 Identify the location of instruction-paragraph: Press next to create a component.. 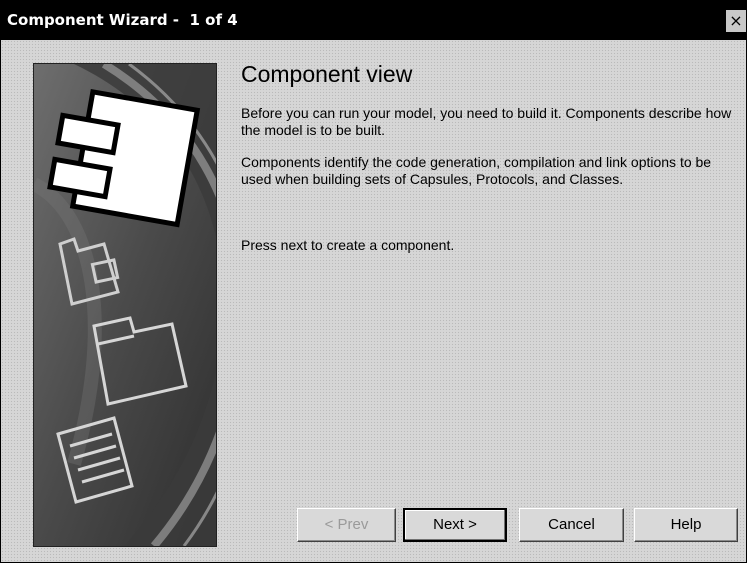
(348, 245).